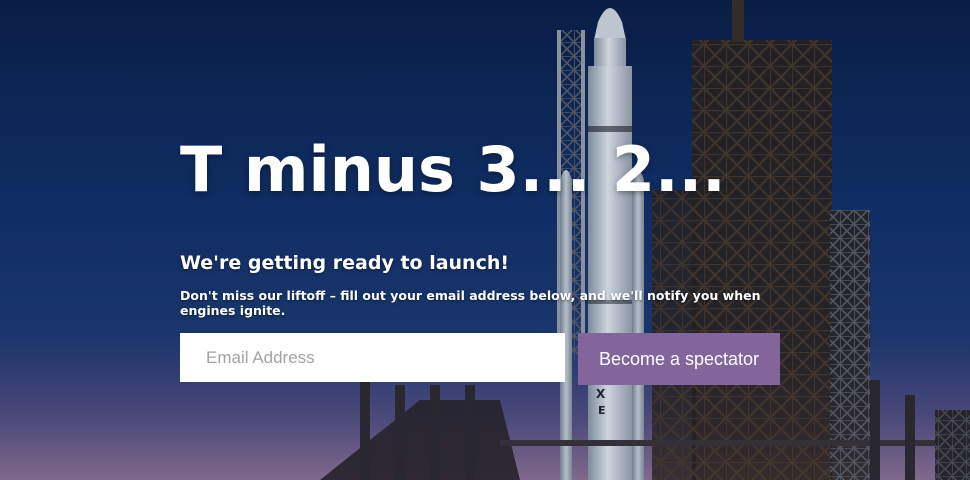  I want to click on email-input, so click(372, 357).